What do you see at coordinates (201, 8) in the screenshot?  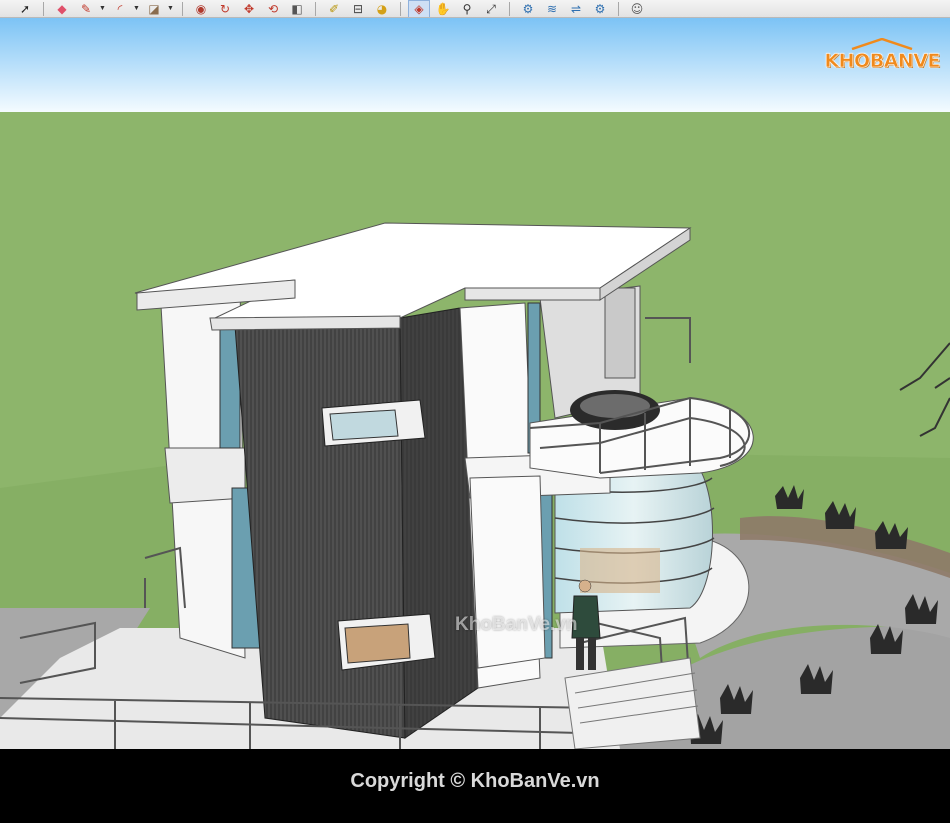 I see `push-pull-icon: ◉` at bounding box center [201, 8].